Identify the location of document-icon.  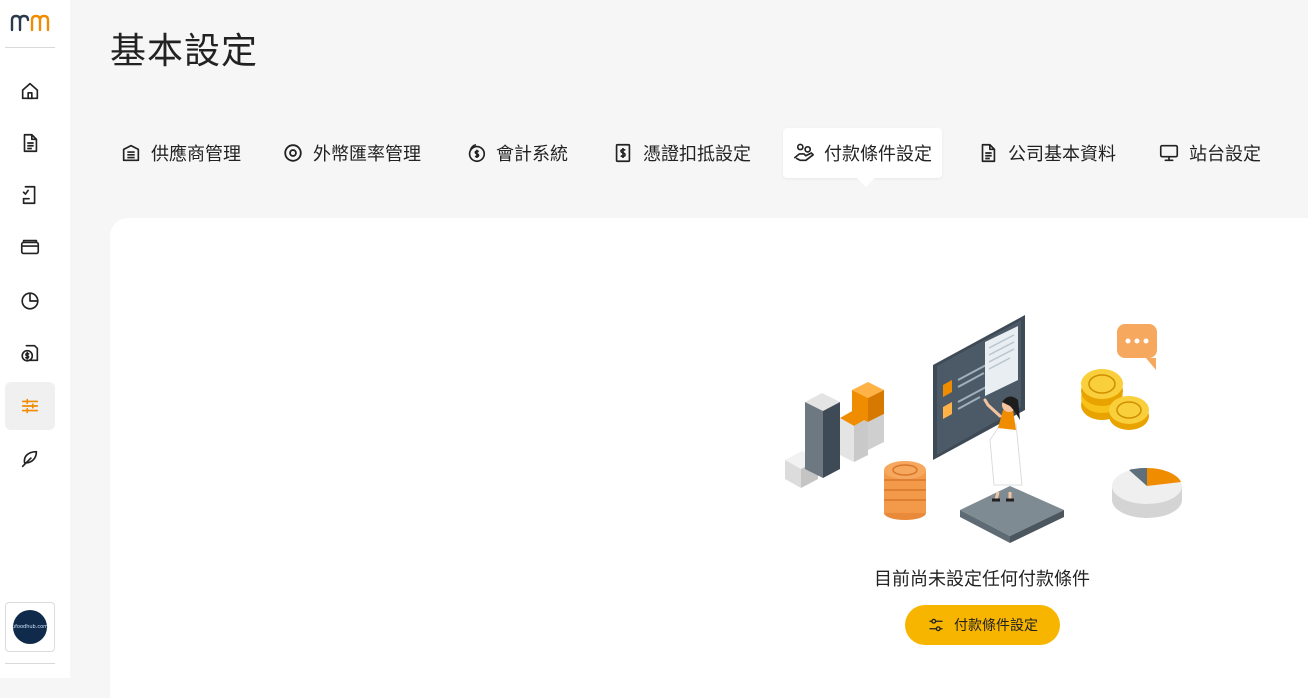
(30, 143).